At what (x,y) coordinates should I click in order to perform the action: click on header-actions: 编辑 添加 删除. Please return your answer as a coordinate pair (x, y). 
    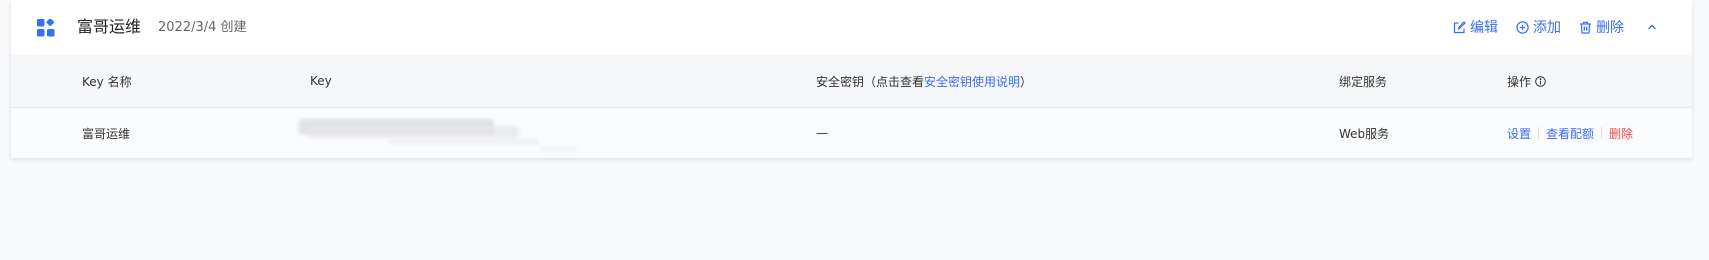
    Looking at the image, I should click on (1555, 27).